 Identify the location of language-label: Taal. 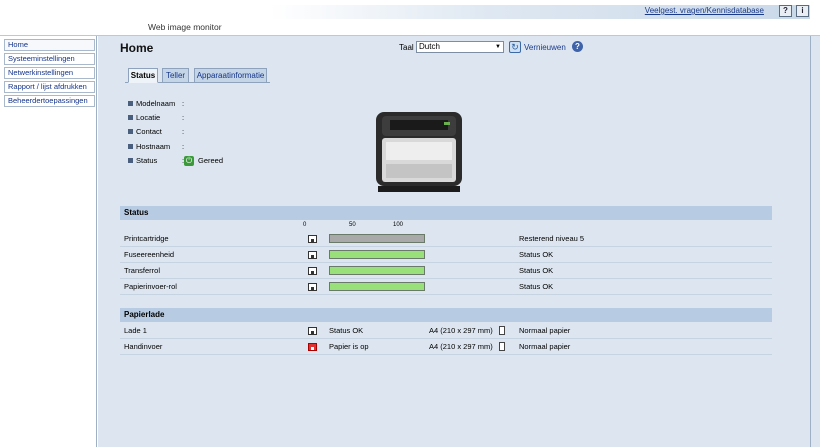
(406, 47).